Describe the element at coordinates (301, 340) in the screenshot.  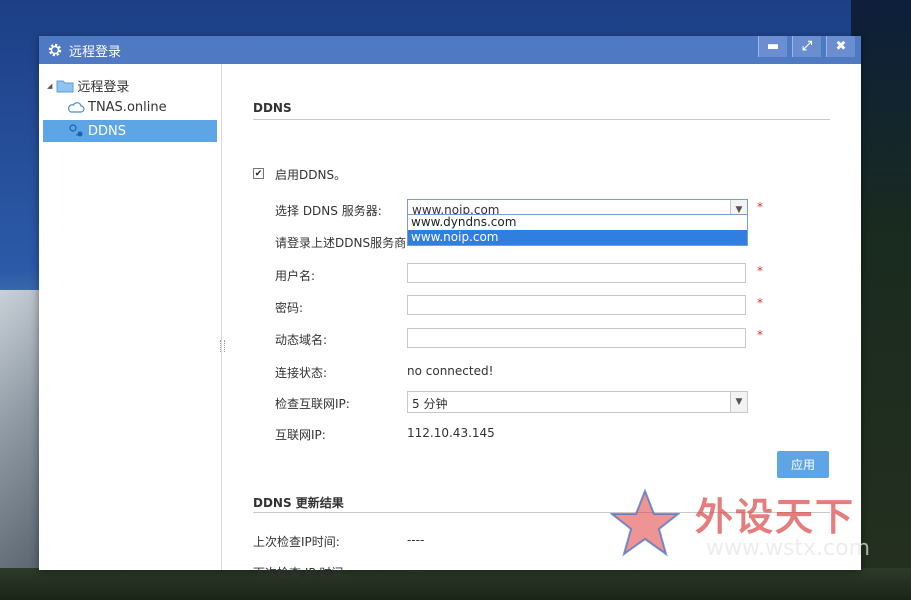
I see `domain-label: 动态域名:` at that location.